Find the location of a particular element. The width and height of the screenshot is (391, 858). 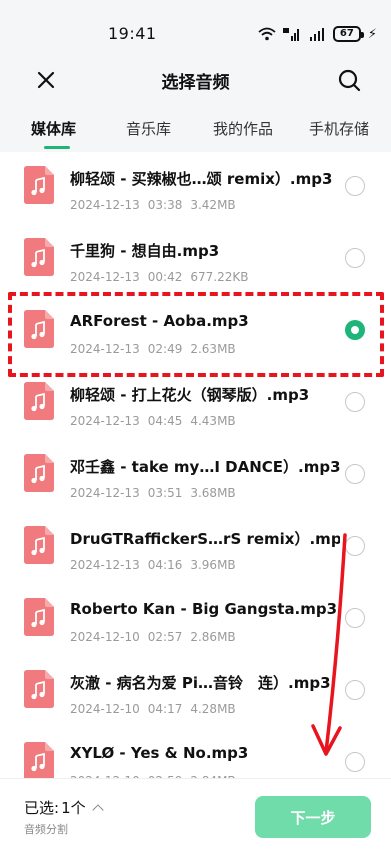

file-size: 3.96MB is located at coordinates (213, 565).